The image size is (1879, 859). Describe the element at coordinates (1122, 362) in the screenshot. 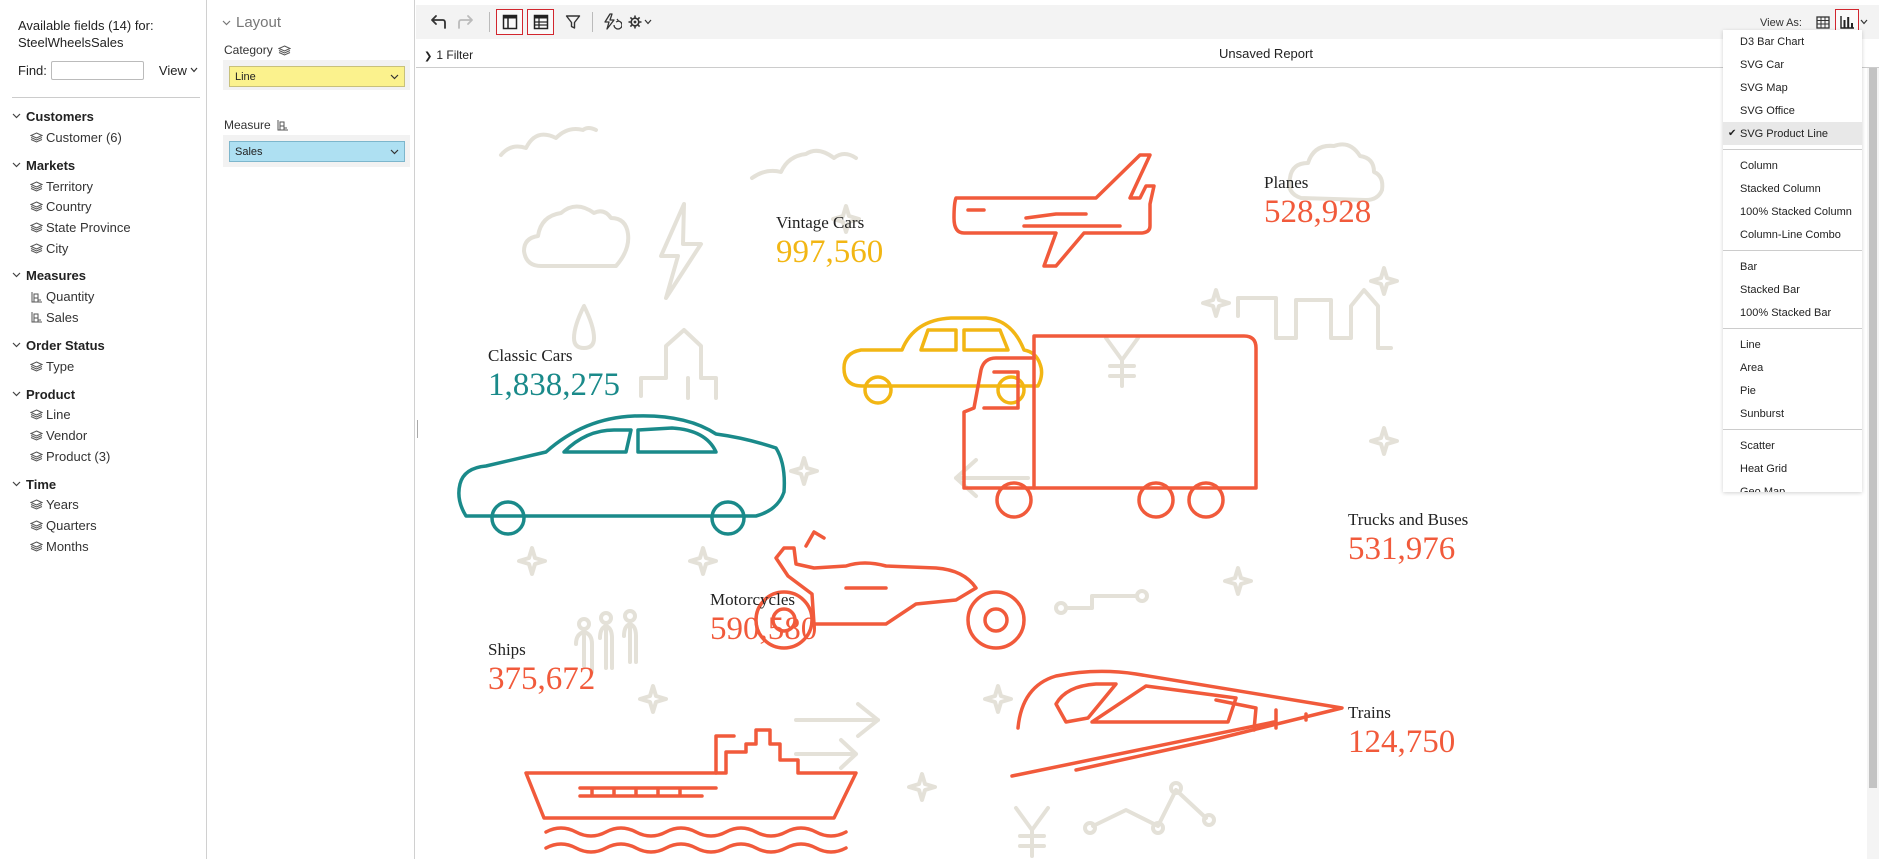

I see `yen-doodle` at that location.